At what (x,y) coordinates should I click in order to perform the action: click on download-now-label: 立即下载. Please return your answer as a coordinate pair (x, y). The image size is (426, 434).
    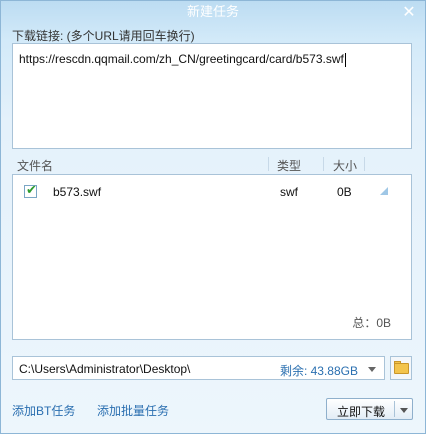
    Looking at the image, I should click on (361, 412).